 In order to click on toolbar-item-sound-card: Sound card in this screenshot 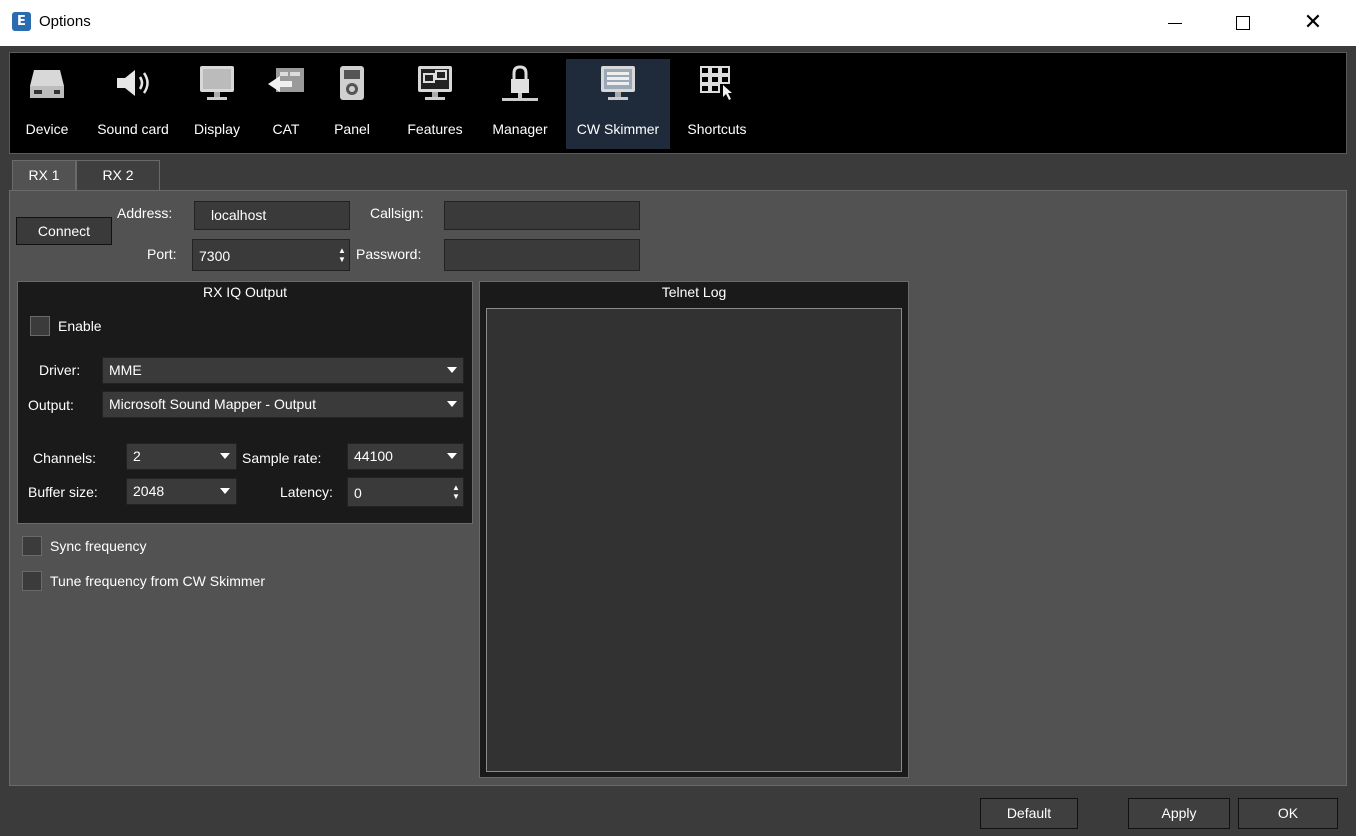, I will do `click(133, 104)`.